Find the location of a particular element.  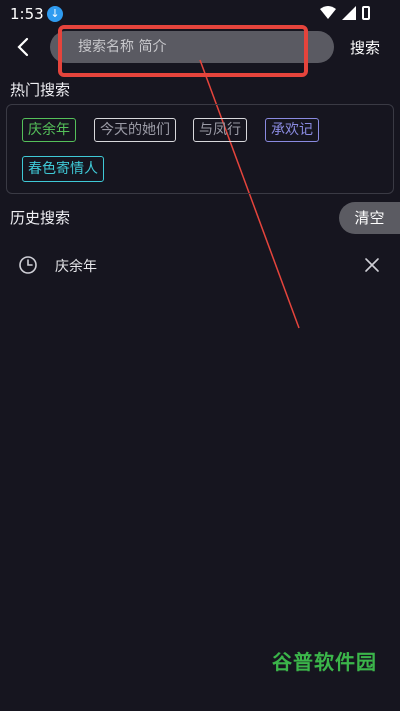

history-item-label: 庆余年 is located at coordinates (76, 267).